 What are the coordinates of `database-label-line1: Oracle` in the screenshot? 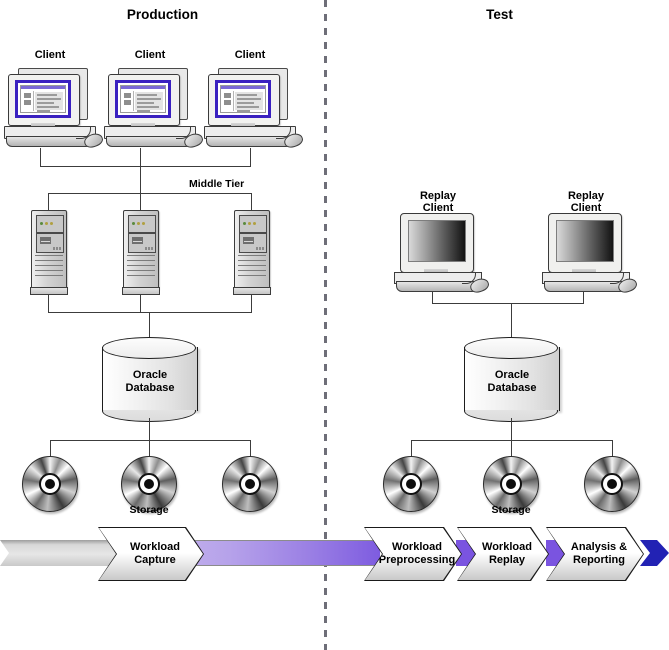 It's located at (512, 375).